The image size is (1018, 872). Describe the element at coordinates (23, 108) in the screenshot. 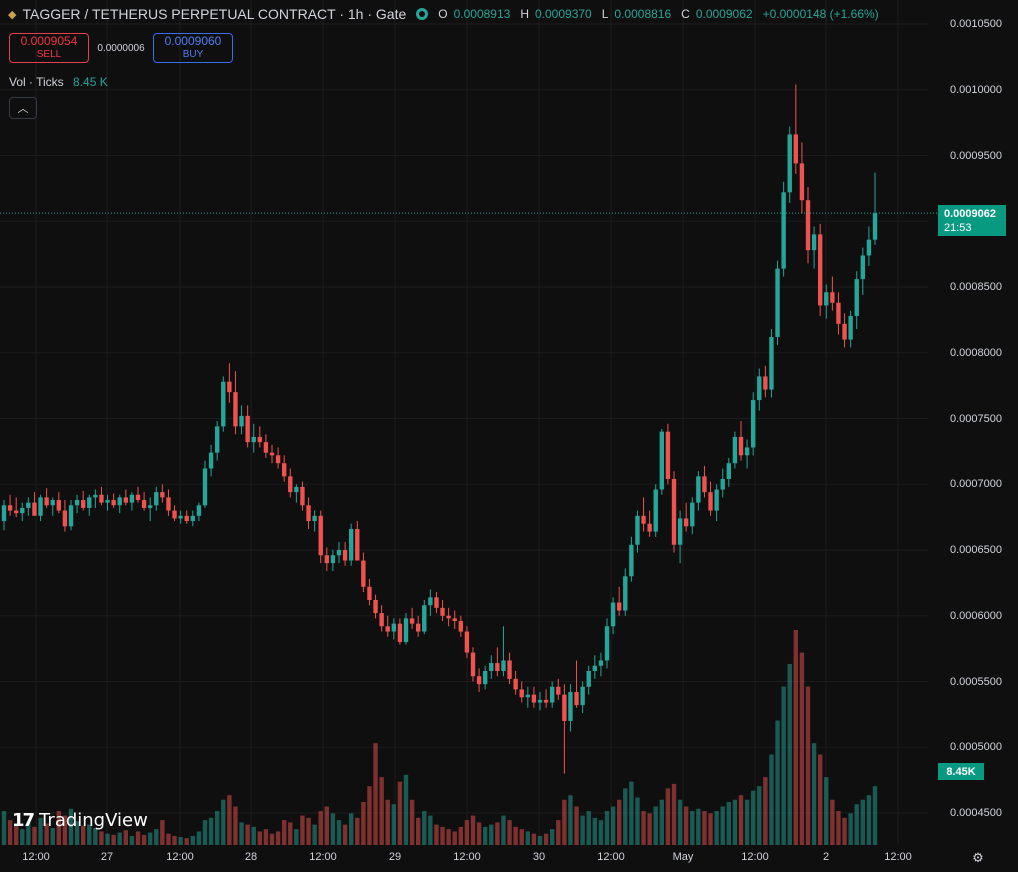

I see `collapse-legend-button: ︿` at that location.